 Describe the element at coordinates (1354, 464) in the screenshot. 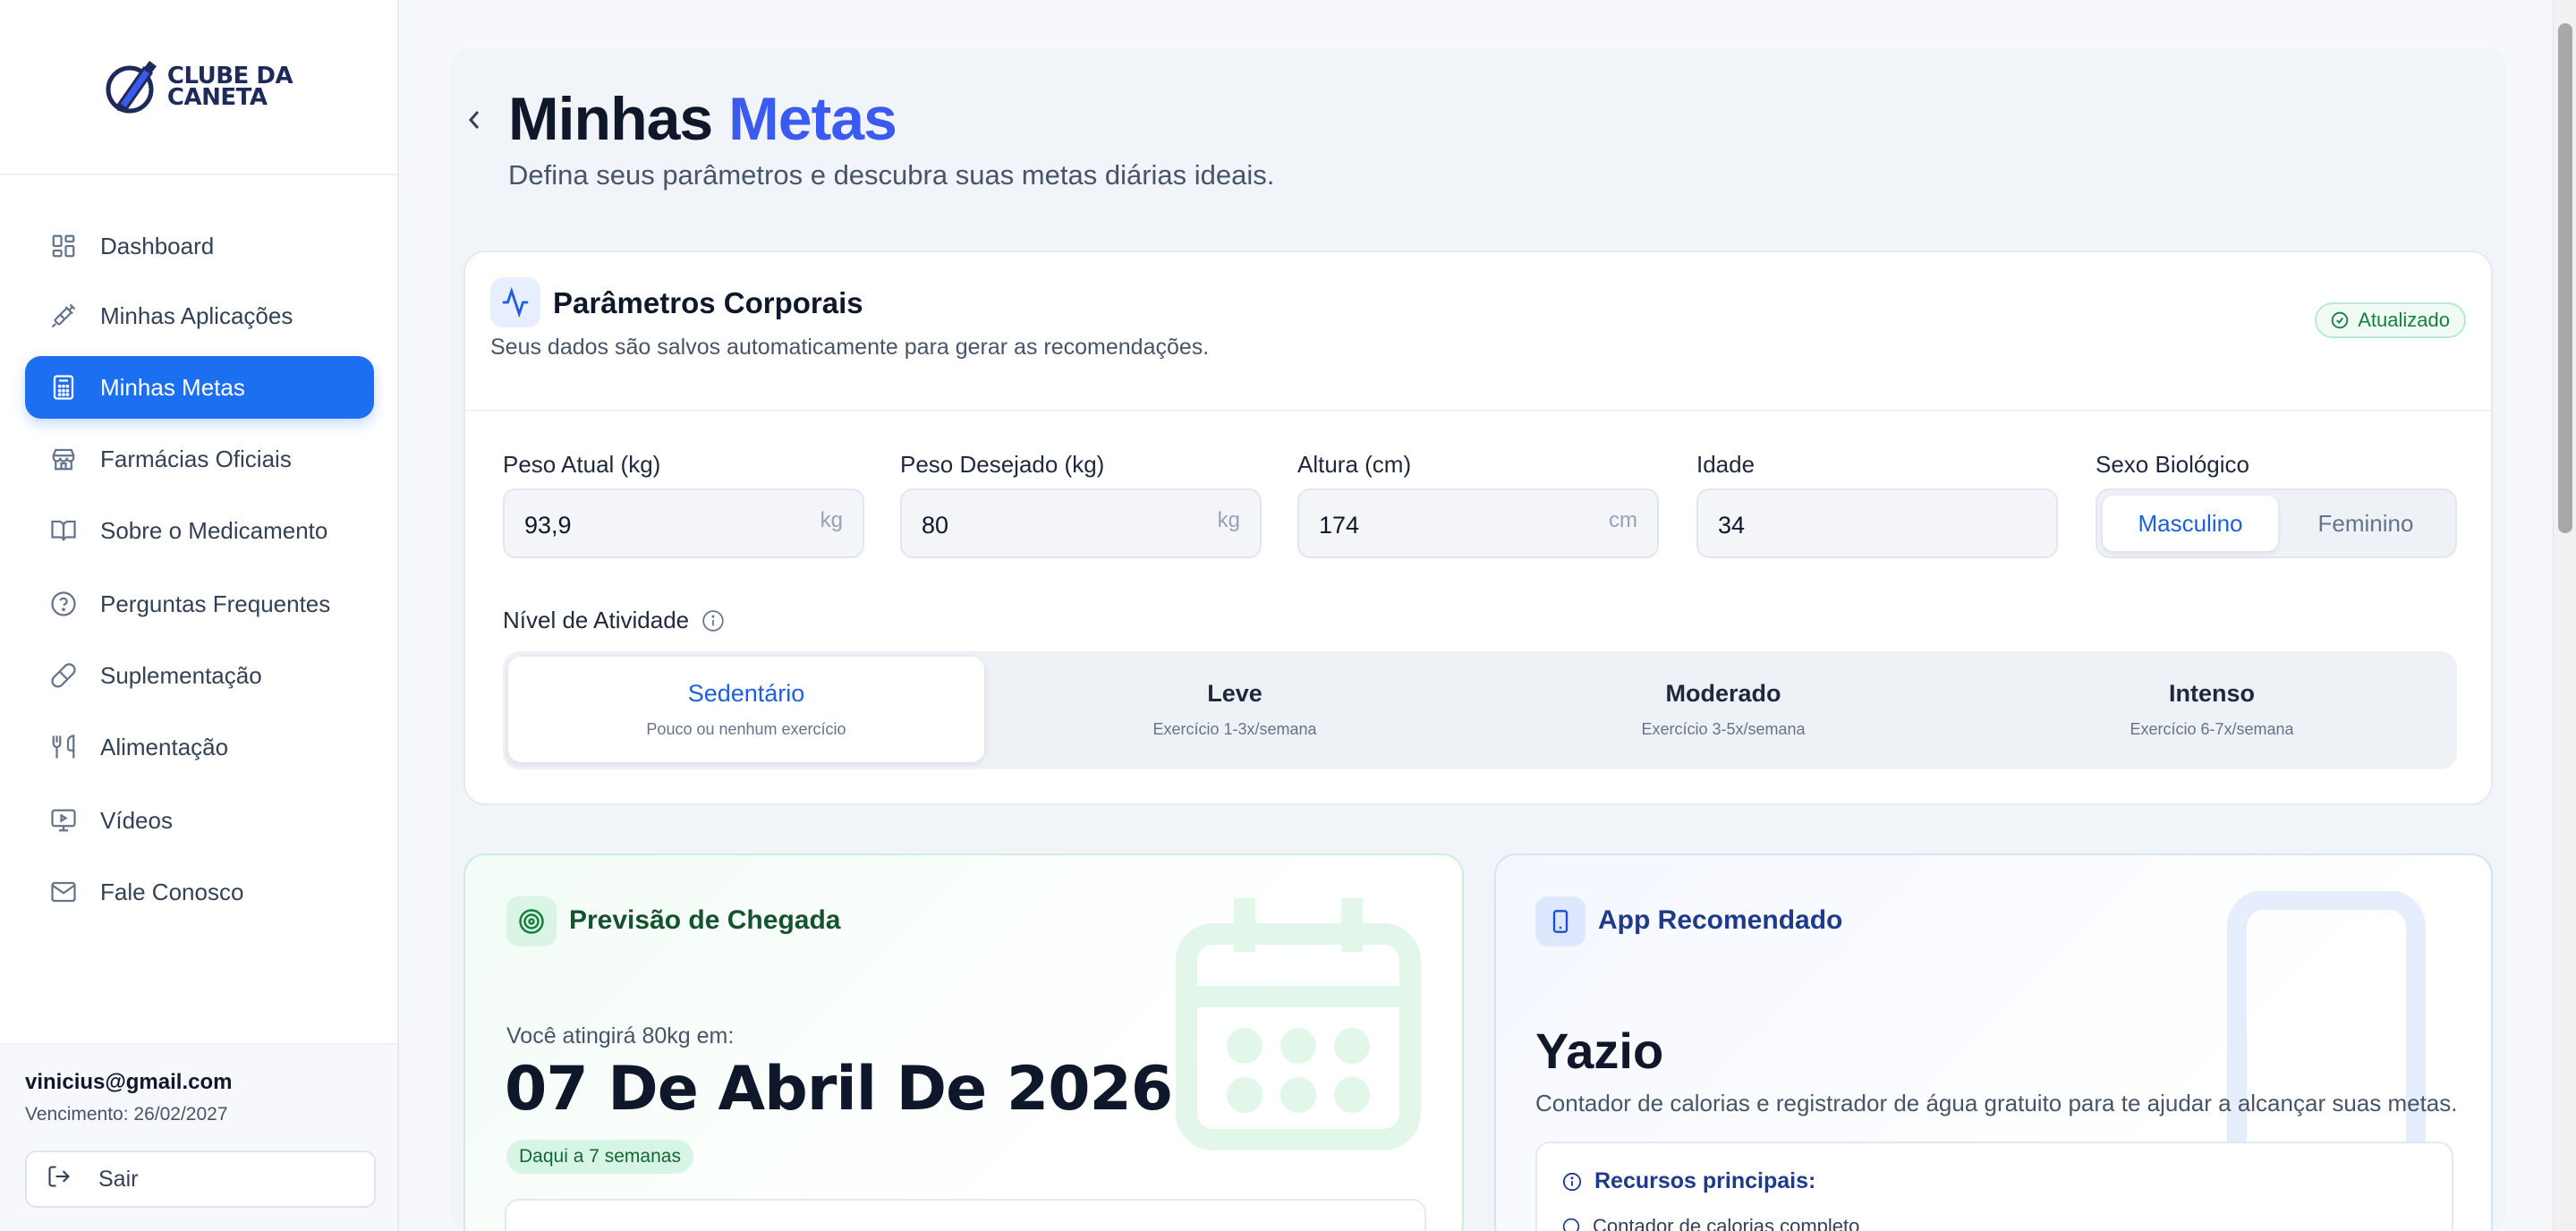

I see `altura-label: Altura (cm)` at that location.